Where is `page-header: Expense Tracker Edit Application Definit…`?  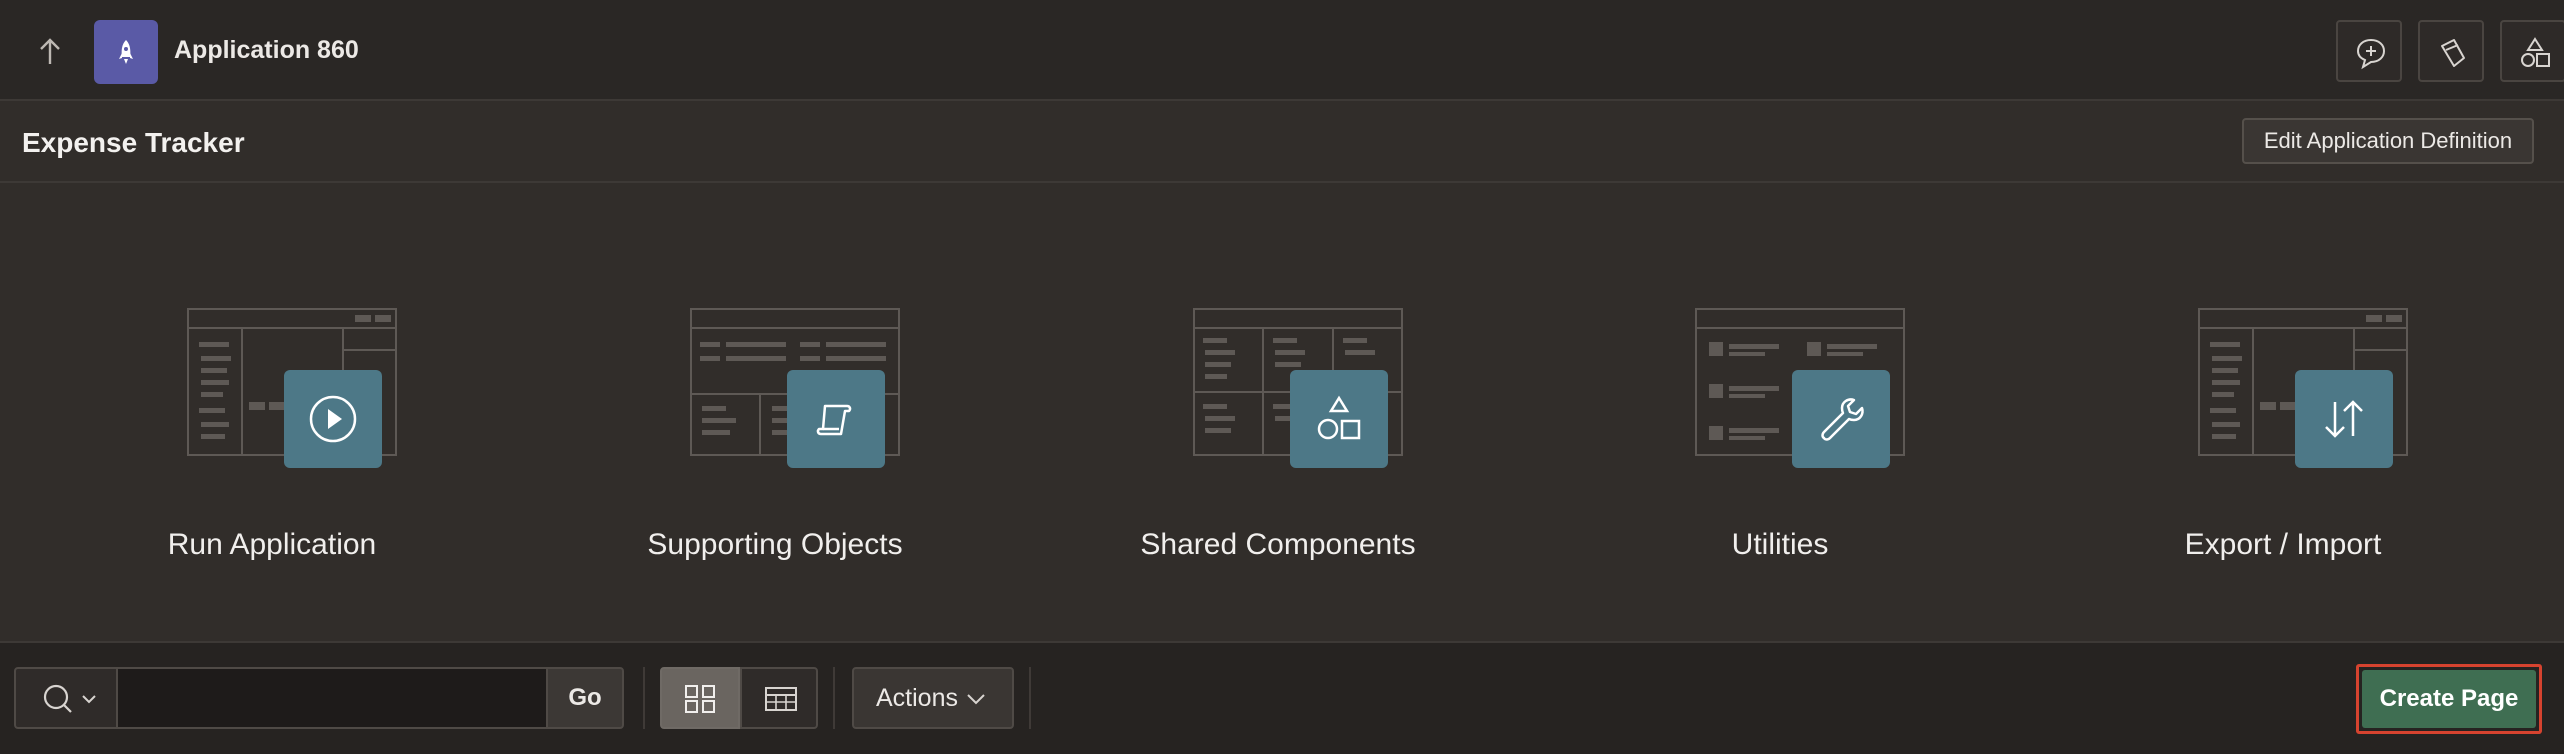 page-header: Expense Tracker Edit Application Definit… is located at coordinates (1282, 142).